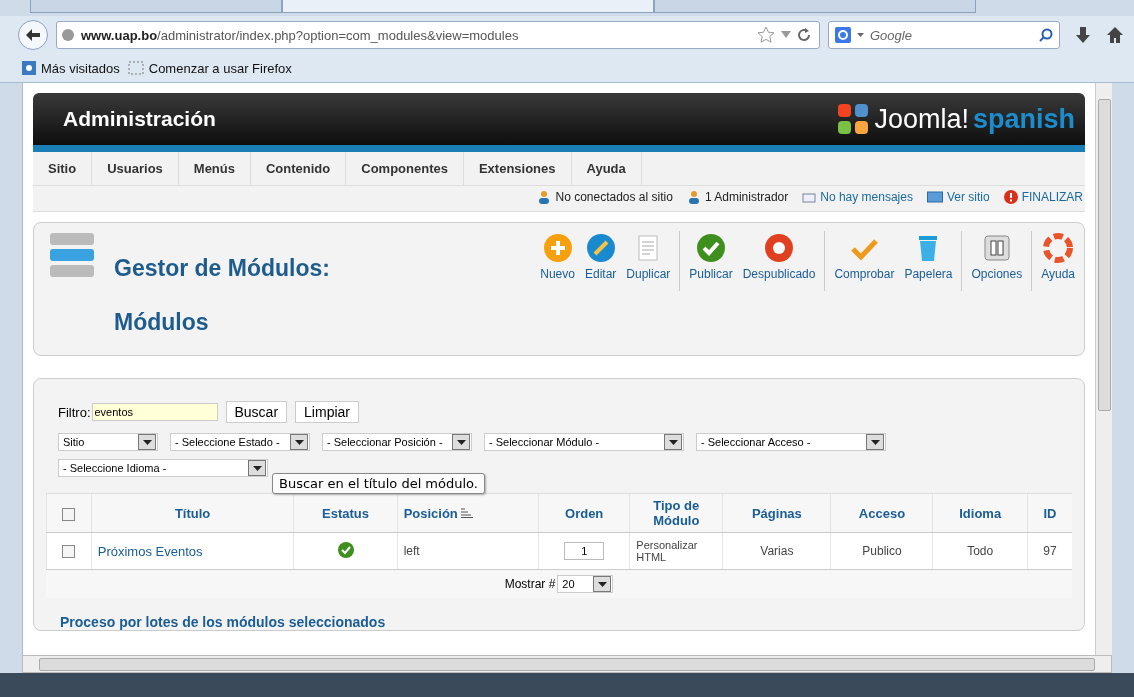 The image size is (1134, 697). What do you see at coordinates (711, 248) in the screenshot?
I see `check-icon` at bounding box center [711, 248].